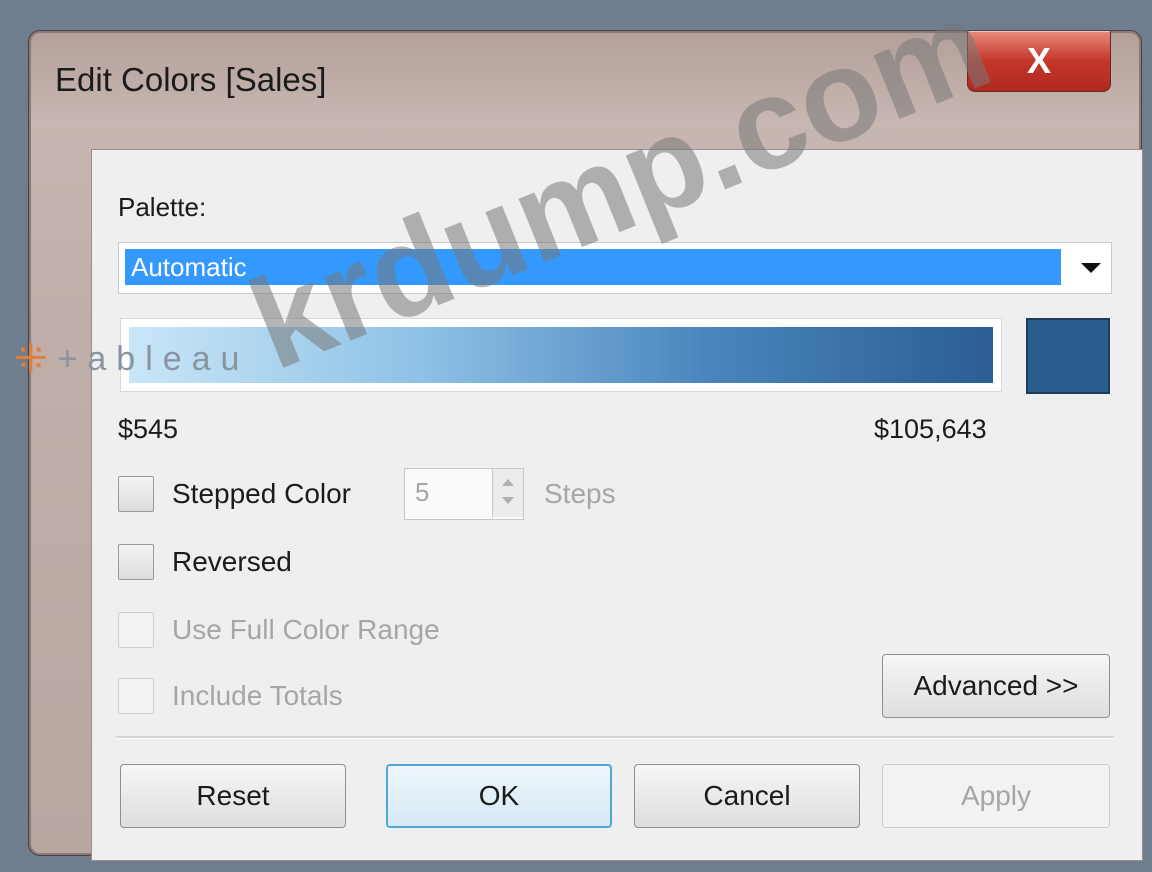  What do you see at coordinates (232, 561) in the screenshot?
I see `reversed-label: Reversed` at bounding box center [232, 561].